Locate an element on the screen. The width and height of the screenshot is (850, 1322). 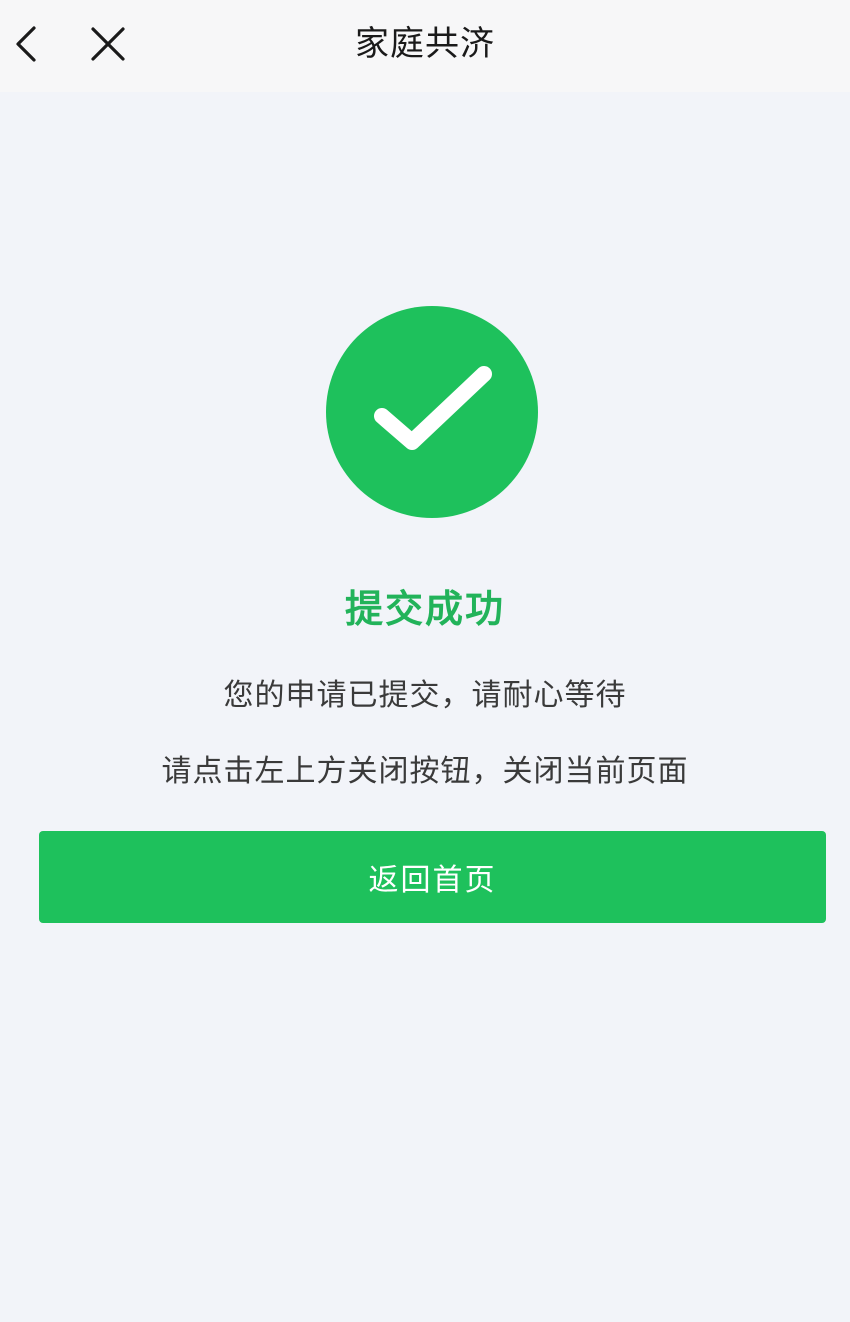
result-message: 您的申请已提交，请耐心等待 is located at coordinates (425, 695).